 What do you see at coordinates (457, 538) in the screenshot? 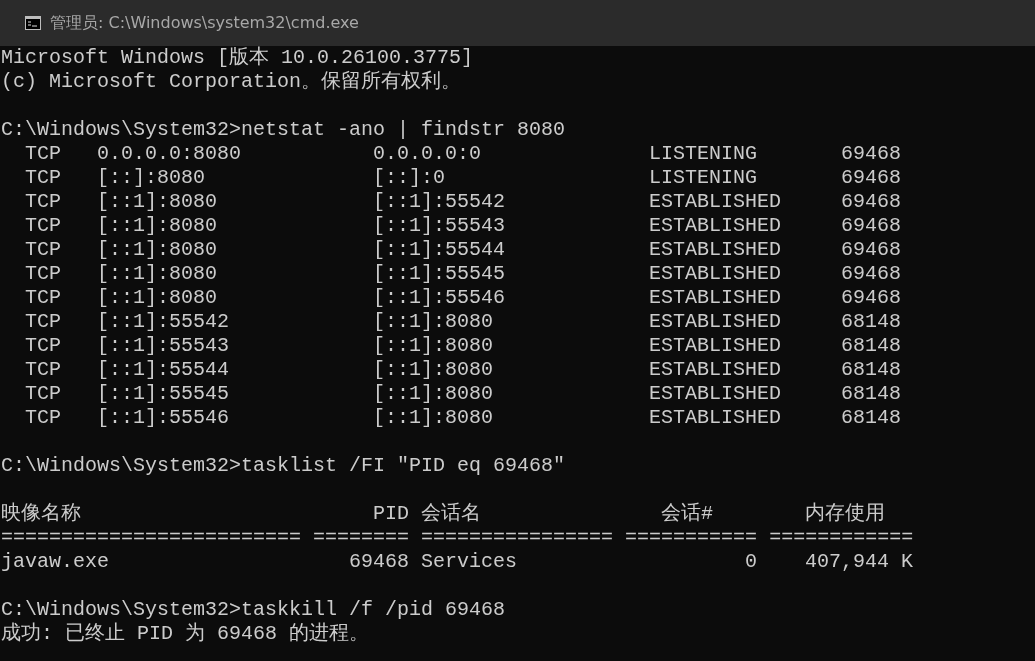
I see `output-line: ========================= ======== ================ =========== ============` at bounding box center [457, 538].